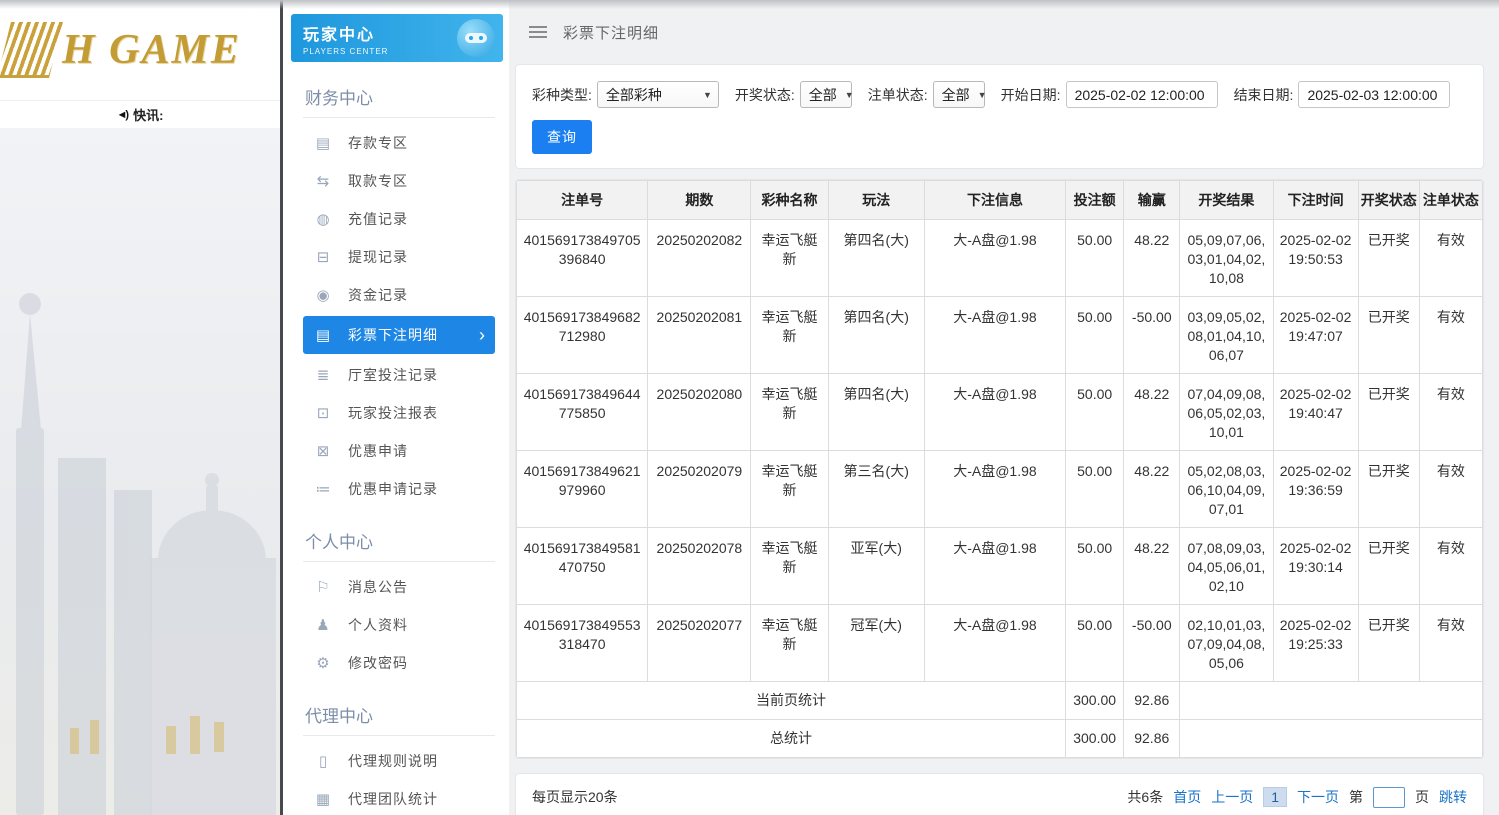 The width and height of the screenshot is (1499, 815). What do you see at coordinates (582, 489) in the screenshot?
I see `cell-bet-no: 401569173849621979960` at bounding box center [582, 489].